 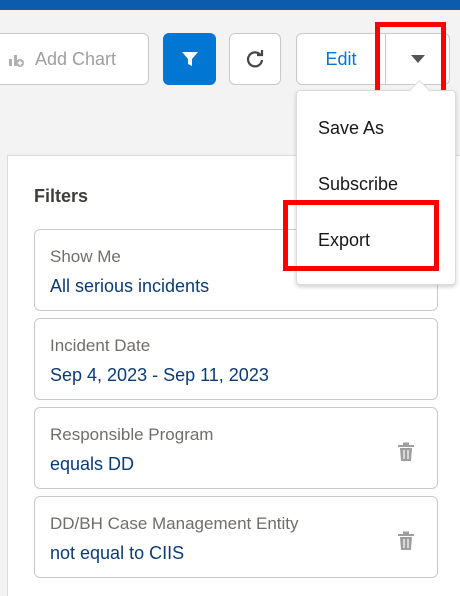 I want to click on filter-button, so click(x=189, y=59).